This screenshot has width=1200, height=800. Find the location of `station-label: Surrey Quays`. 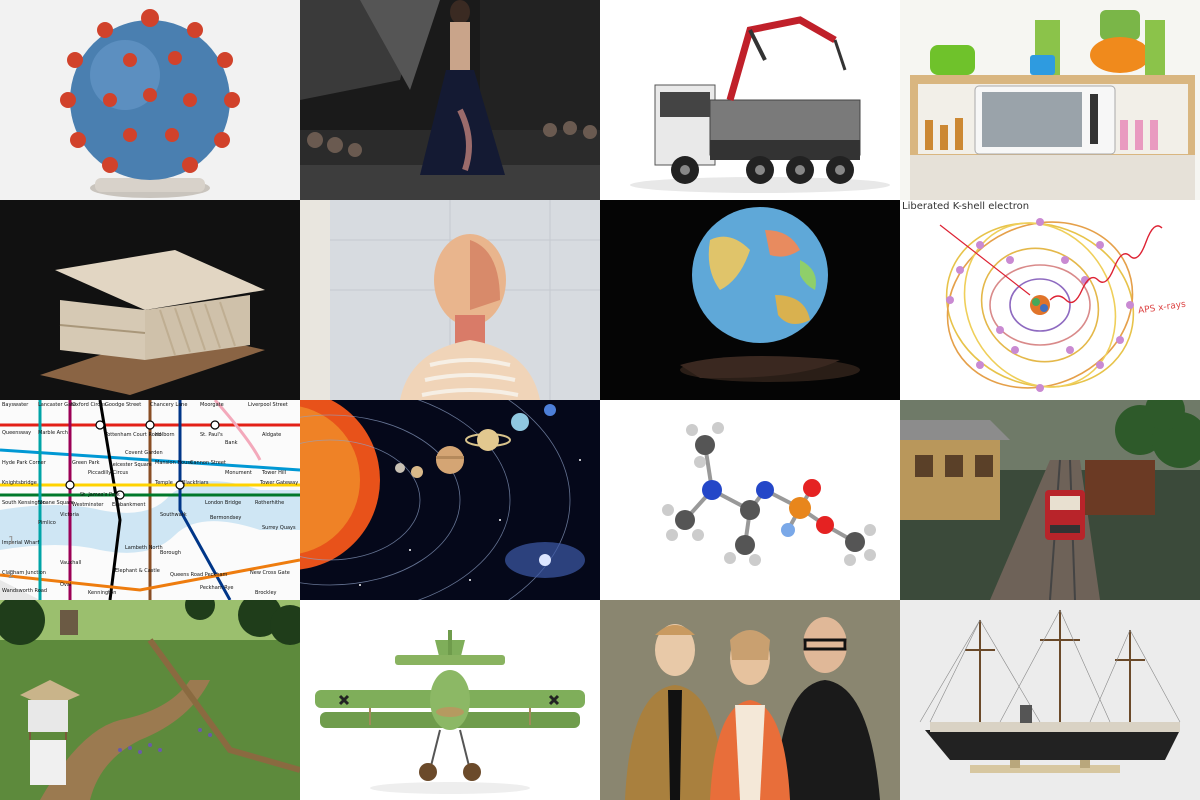

station-label: Surrey Quays is located at coordinates (279, 528).